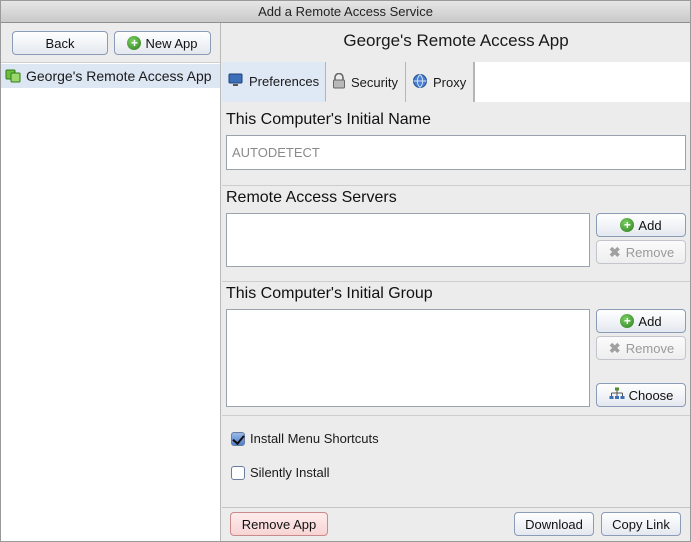  Describe the element at coordinates (408, 358) in the screenshot. I see `group-list` at that location.